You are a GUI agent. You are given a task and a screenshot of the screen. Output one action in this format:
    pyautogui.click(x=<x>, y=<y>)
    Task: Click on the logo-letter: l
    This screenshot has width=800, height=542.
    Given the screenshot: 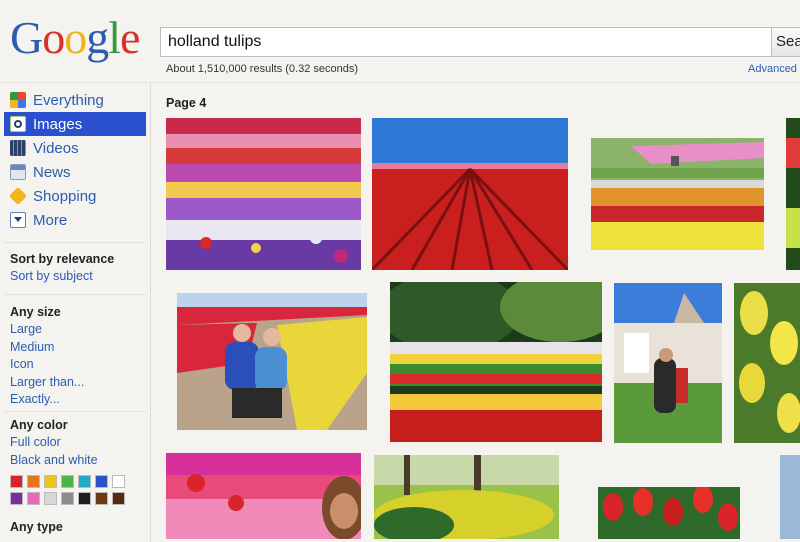 What is the action you would take?
    pyautogui.click(x=114, y=37)
    